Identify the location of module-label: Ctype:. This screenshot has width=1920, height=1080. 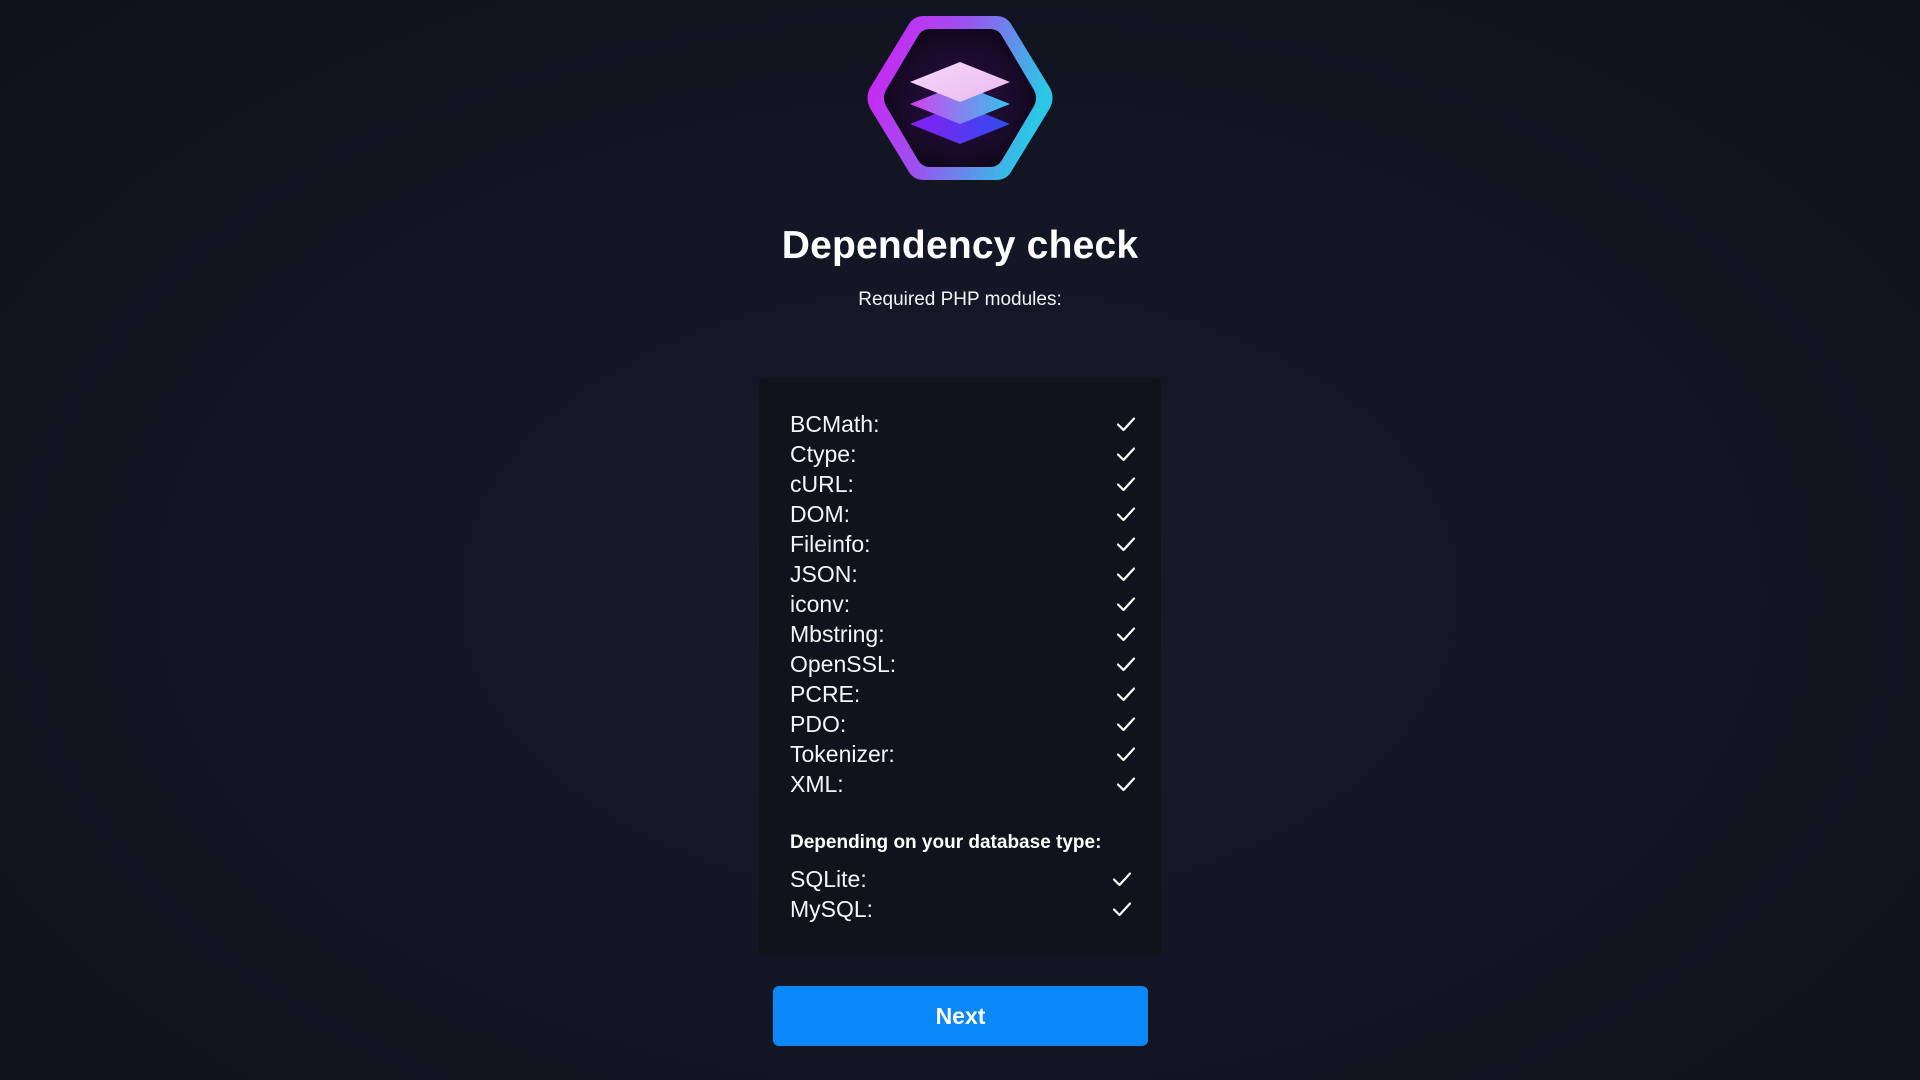
(823, 453).